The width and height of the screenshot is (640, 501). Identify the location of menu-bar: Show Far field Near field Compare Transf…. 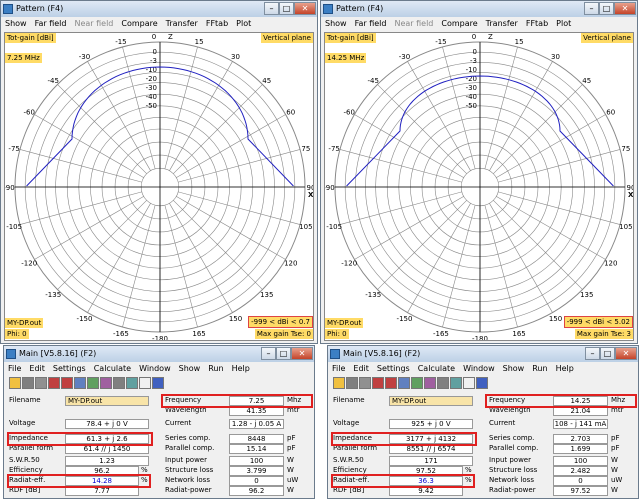
(479, 24).